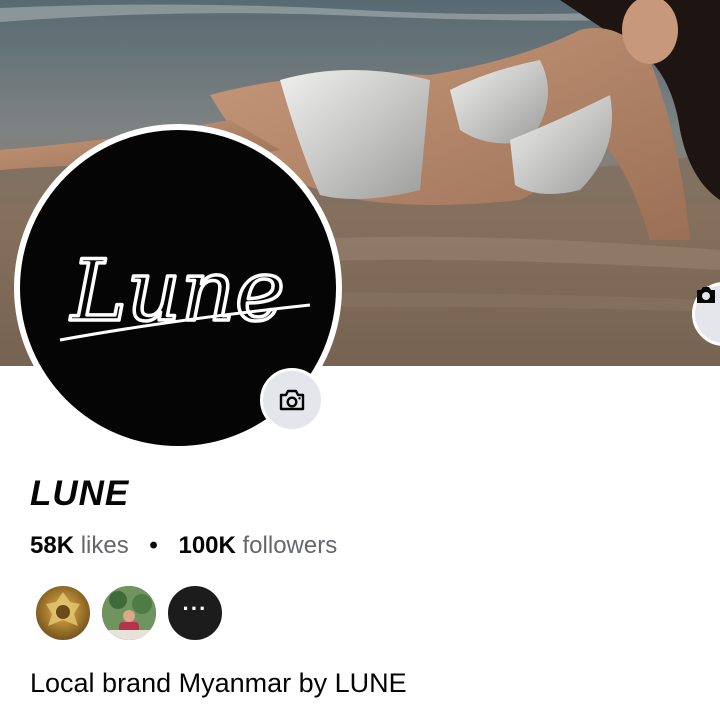 The image size is (720, 720). What do you see at coordinates (290, 545) in the screenshot?
I see `followers-label: followers` at bounding box center [290, 545].